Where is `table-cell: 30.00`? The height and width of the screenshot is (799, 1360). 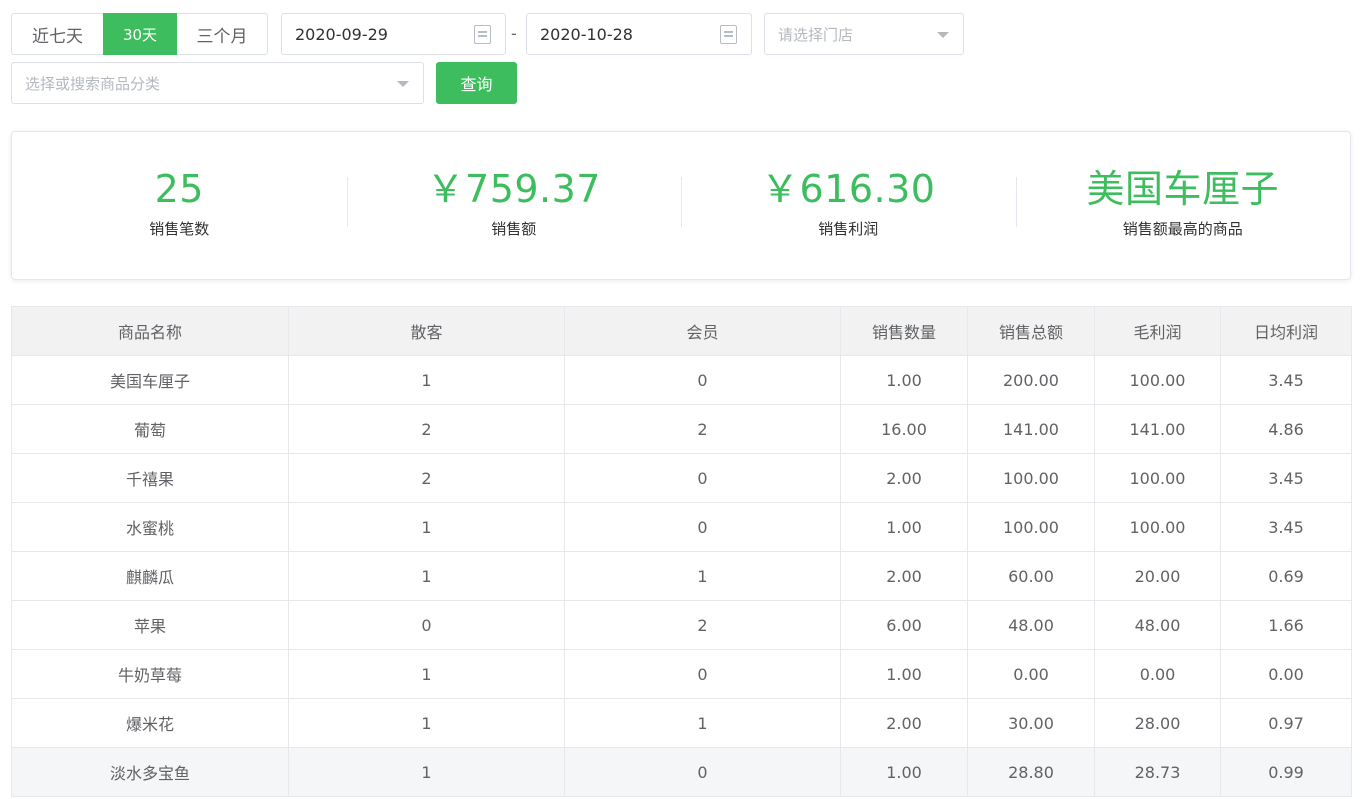
table-cell: 30.00 is located at coordinates (1031, 723).